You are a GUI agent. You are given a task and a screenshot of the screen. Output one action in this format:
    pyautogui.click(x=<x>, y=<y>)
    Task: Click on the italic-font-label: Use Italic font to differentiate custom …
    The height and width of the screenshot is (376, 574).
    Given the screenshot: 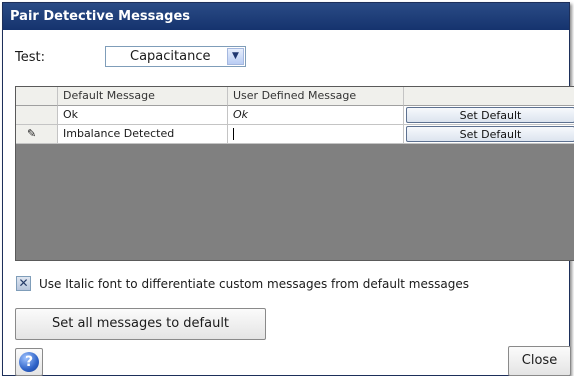 What is the action you would take?
    pyautogui.click(x=254, y=284)
    